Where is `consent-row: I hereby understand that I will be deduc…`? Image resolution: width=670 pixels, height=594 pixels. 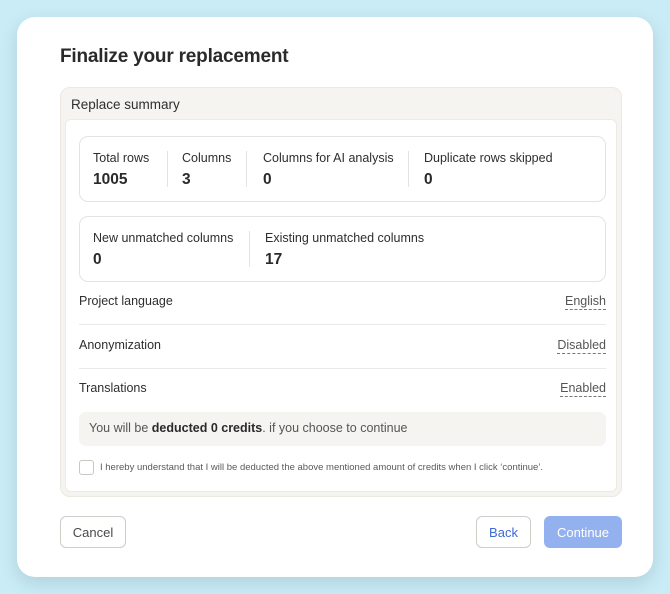
consent-row: I hereby understand that I will be deduc… is located at coordinates (311, 467).